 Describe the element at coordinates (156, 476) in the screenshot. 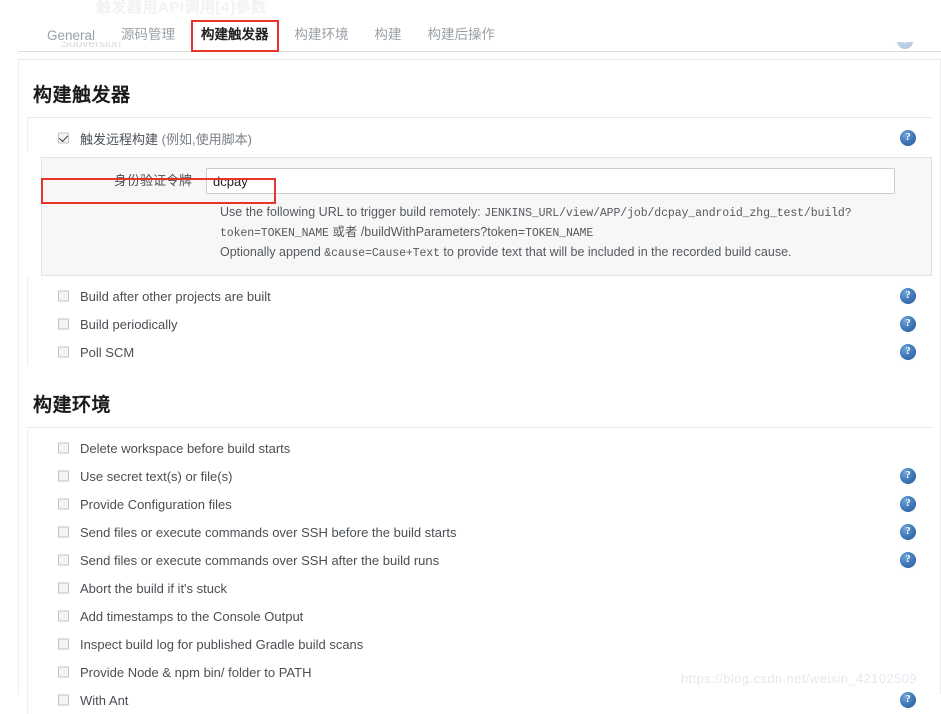

I see `build-environment-option-label: Use secret text(s) or file(s)` at that location.